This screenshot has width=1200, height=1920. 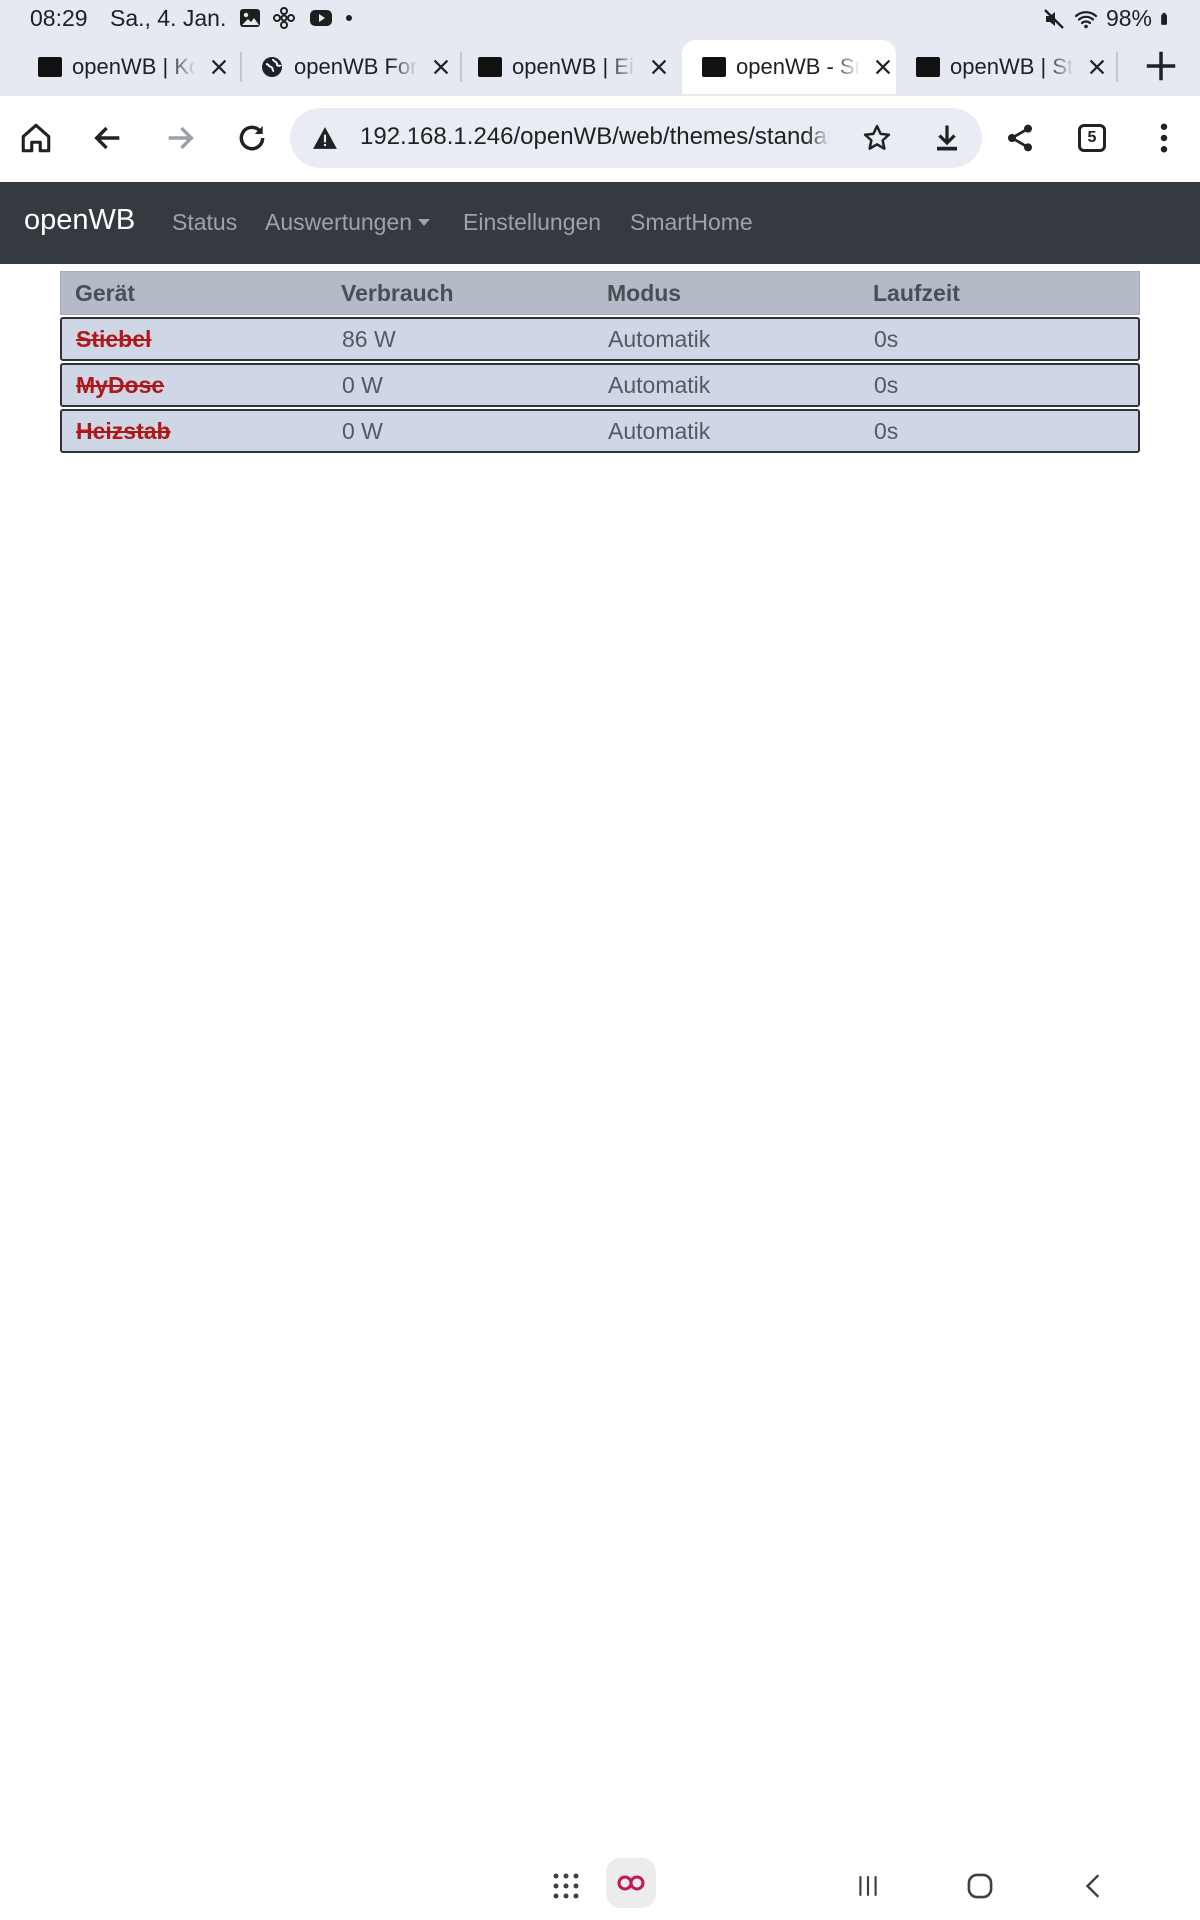 I want to click on tab-title: openWB Forum, so click(x=356, y=66).